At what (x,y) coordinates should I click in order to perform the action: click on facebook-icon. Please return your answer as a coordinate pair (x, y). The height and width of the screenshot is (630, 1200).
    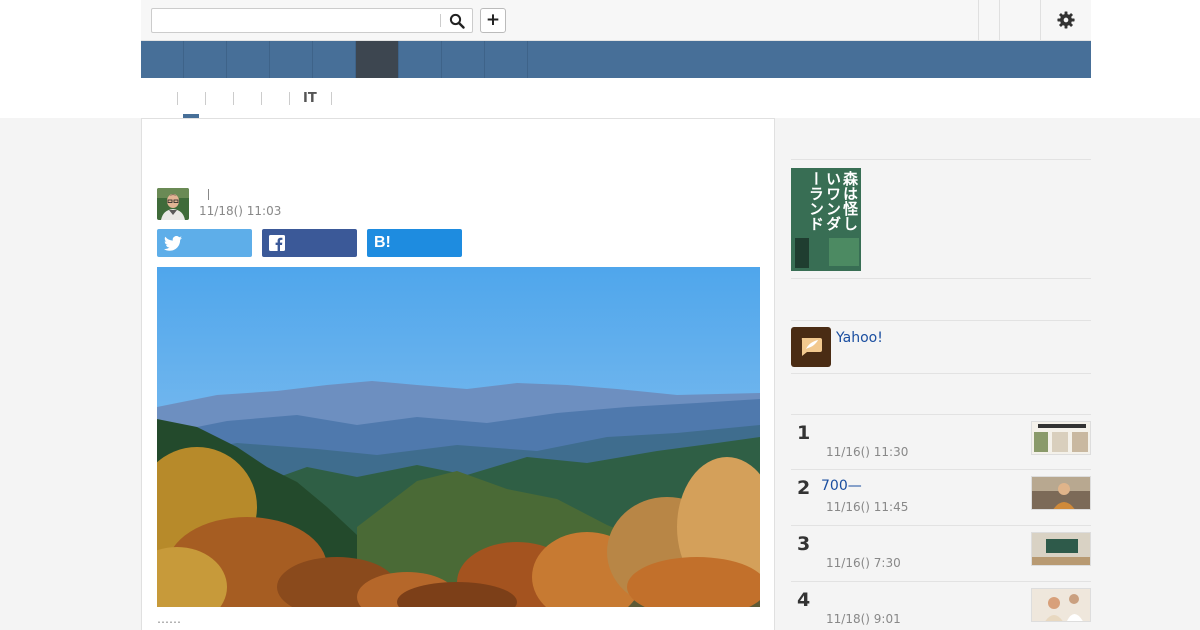
    Looking at the image, I should click on (277, 243).